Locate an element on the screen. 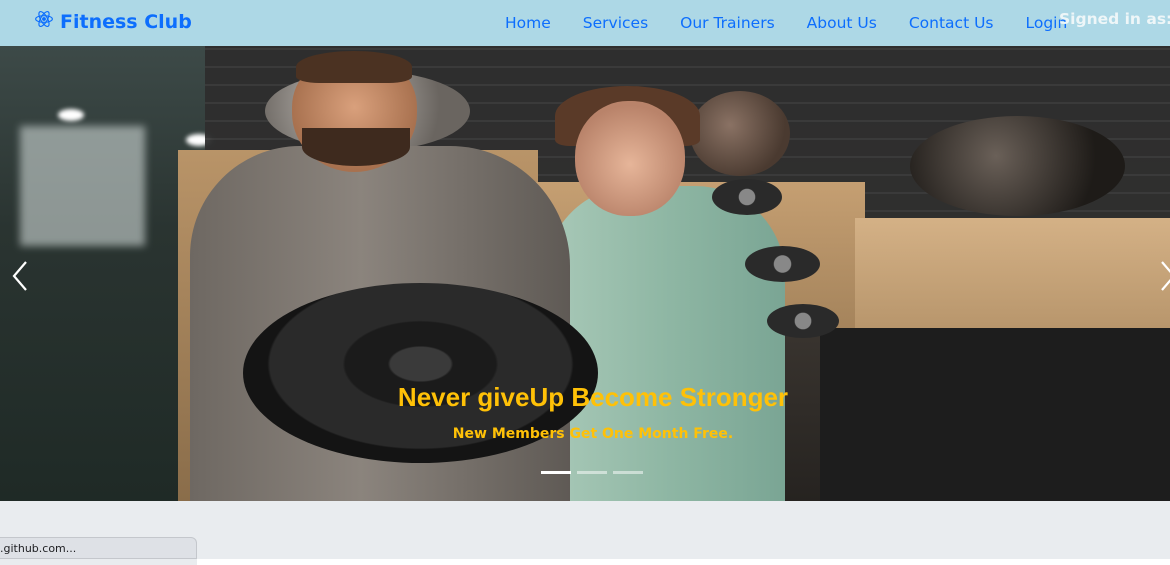 This screenshot has height=565, width=1170. atom-icon is located at coordinates (44, 21).